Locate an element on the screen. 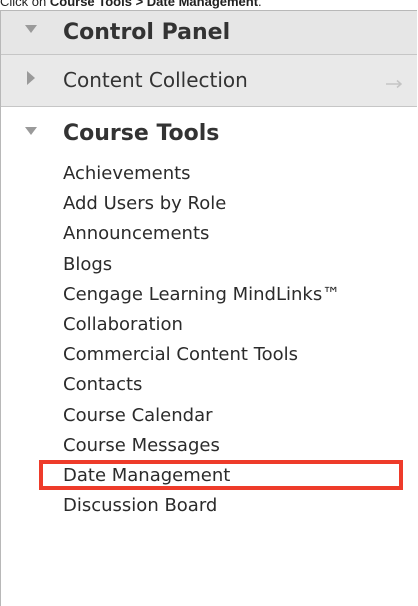 This screenshot has width=418, height=606. course-tools-title: Course Tools is located at coordinates (141, 133).